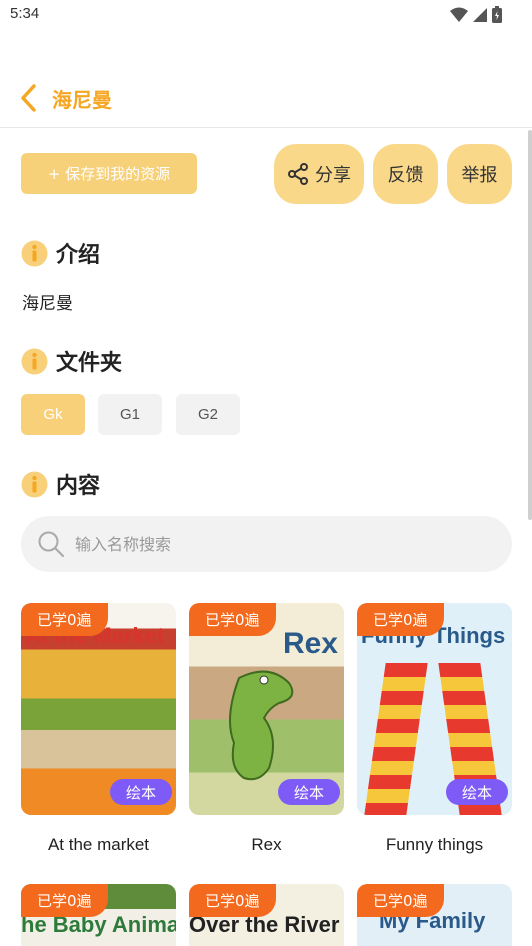  I want to click on book-cover: At the Market 已学0遍 绘本, so click(98, 709).